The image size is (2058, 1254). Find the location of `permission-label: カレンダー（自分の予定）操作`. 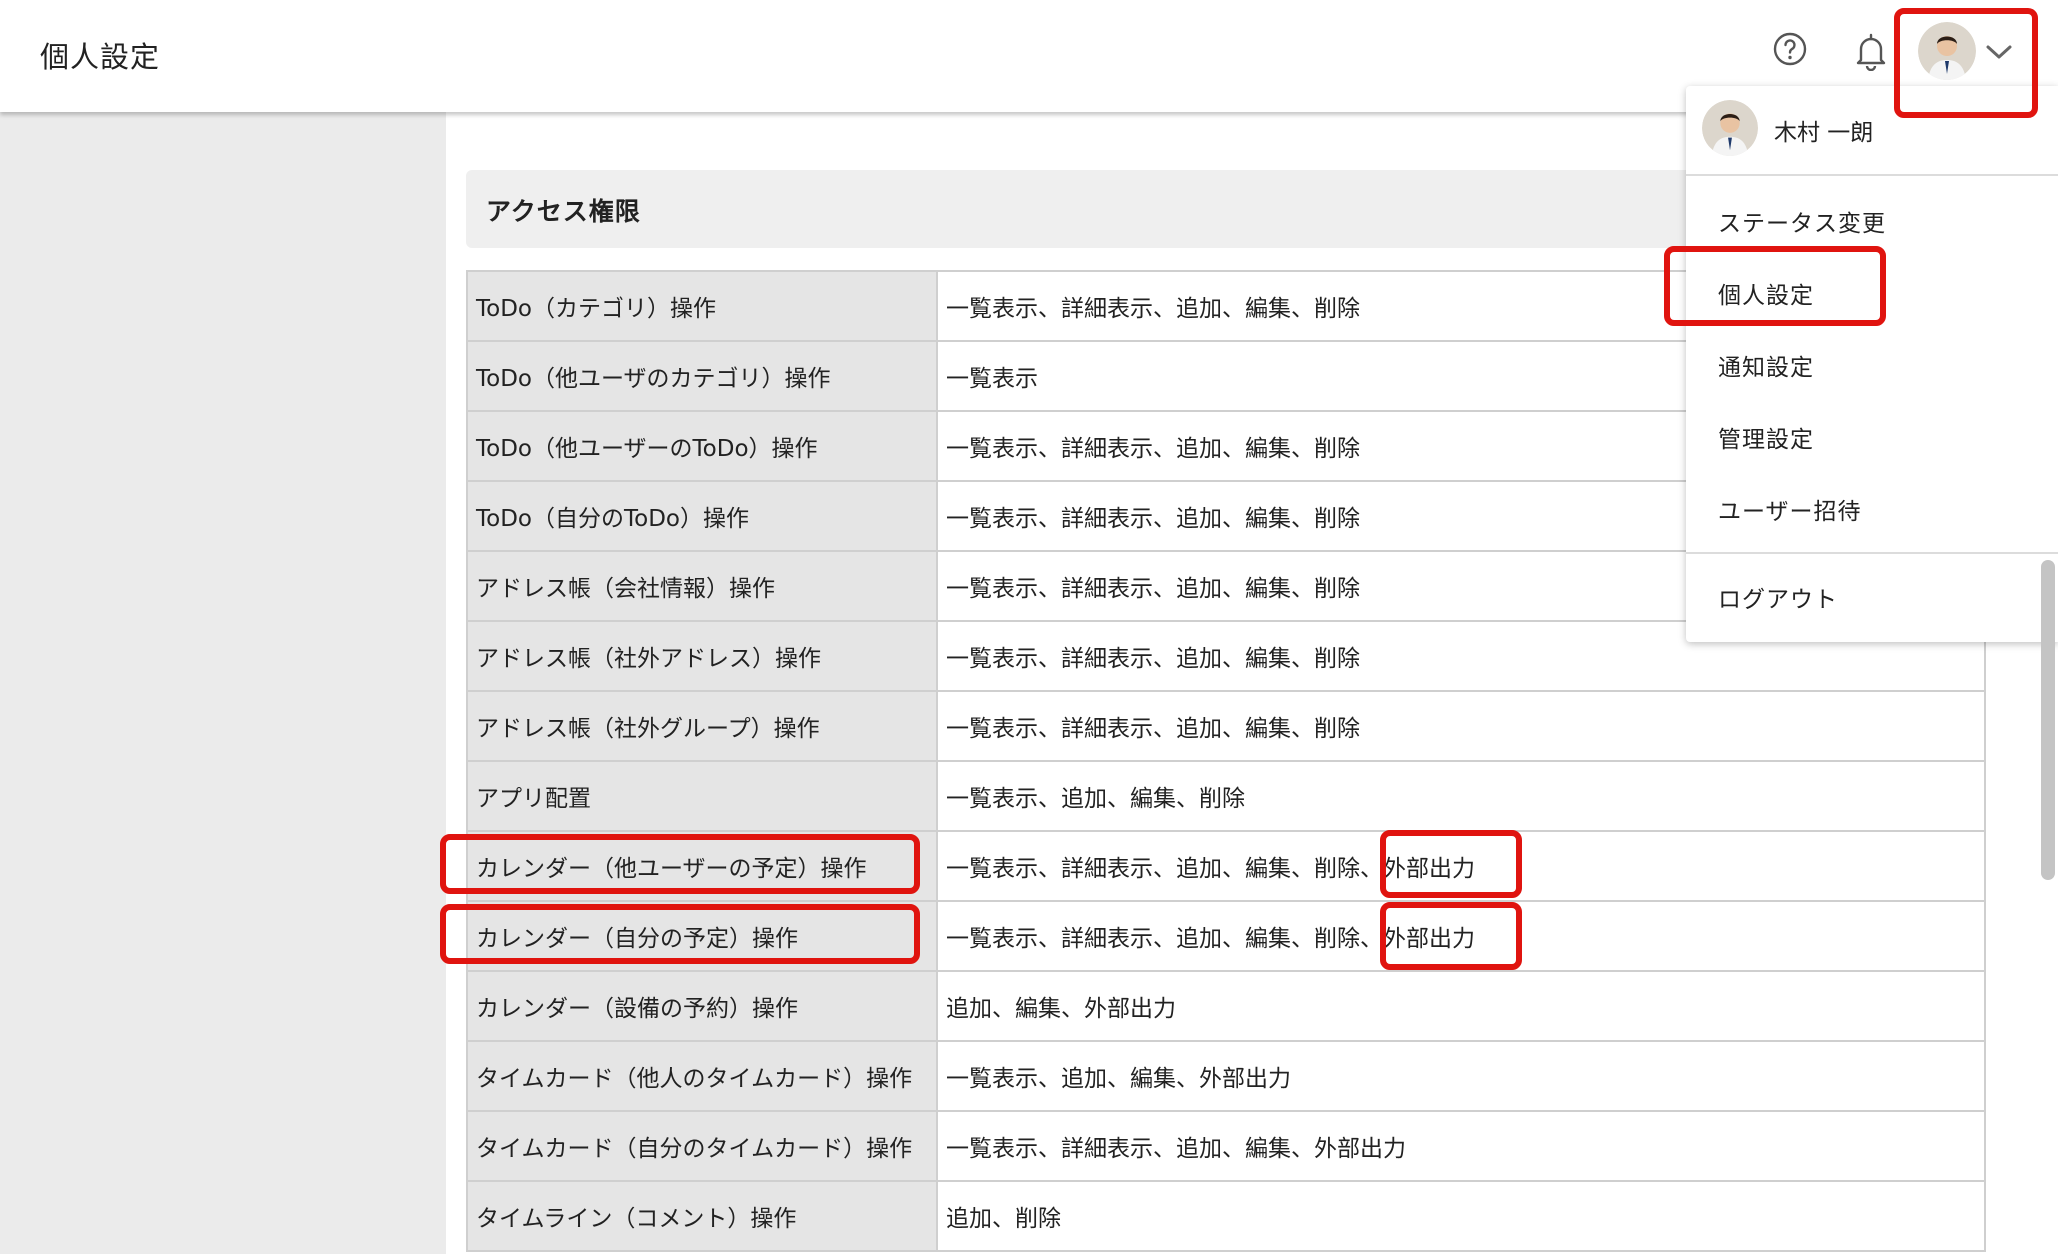

permission-label: カレンダー（自分の予定）操作 is located at coordinates (702, 936).